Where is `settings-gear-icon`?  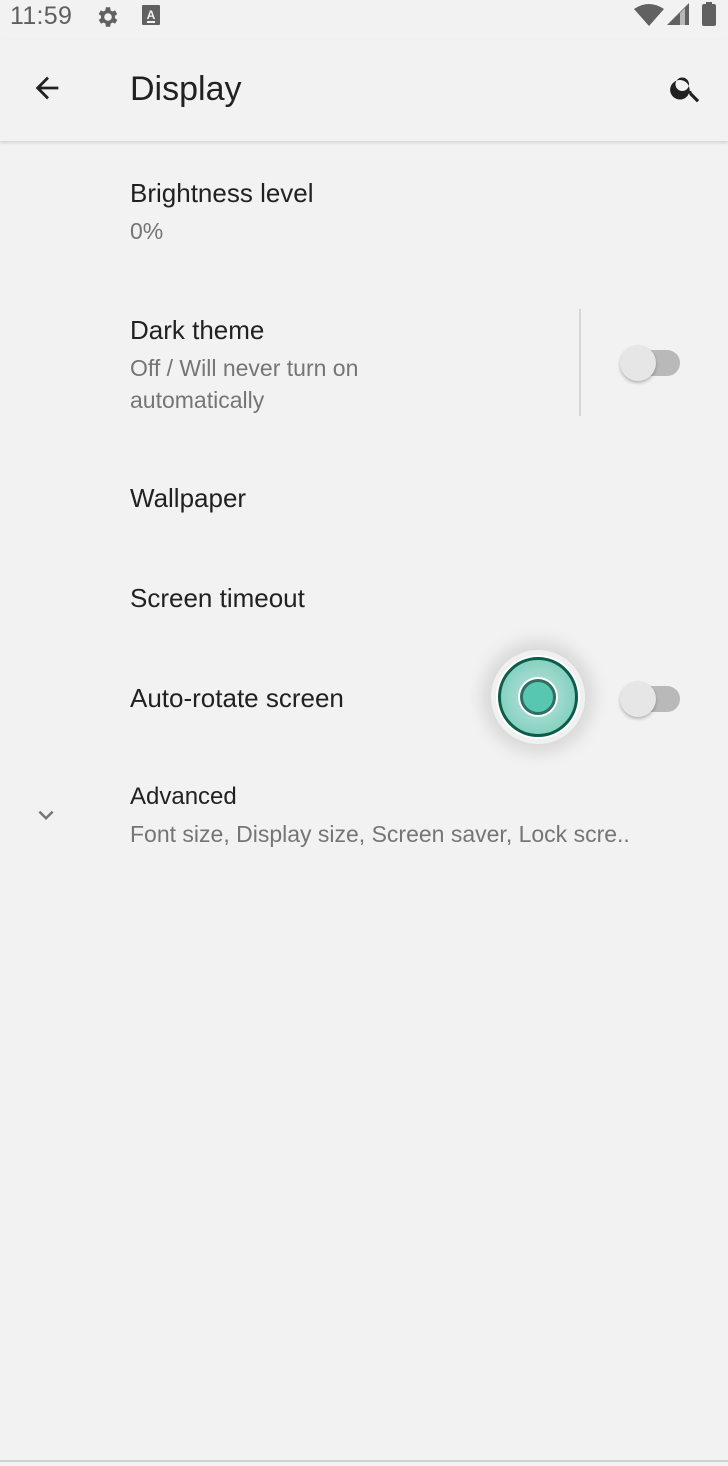
settings-gear-icon is located at coordinates (108, 19).